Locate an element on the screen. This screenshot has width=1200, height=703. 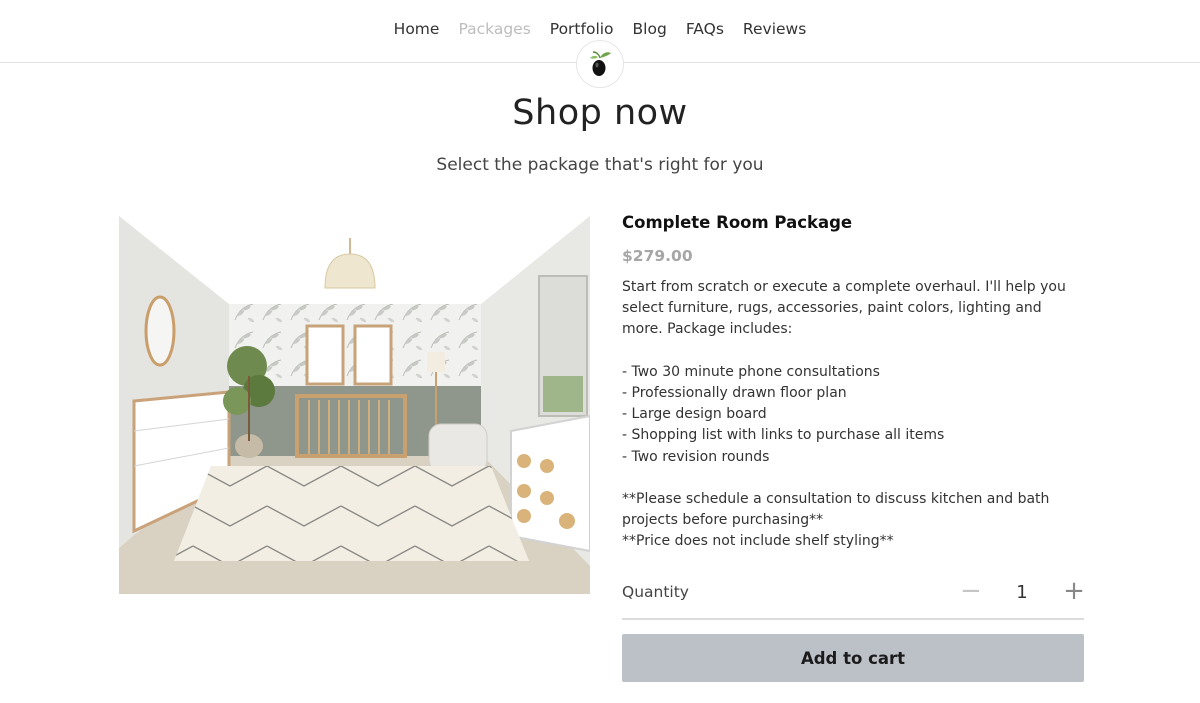
olive-logo-icon is located at coordinates (600, 63).